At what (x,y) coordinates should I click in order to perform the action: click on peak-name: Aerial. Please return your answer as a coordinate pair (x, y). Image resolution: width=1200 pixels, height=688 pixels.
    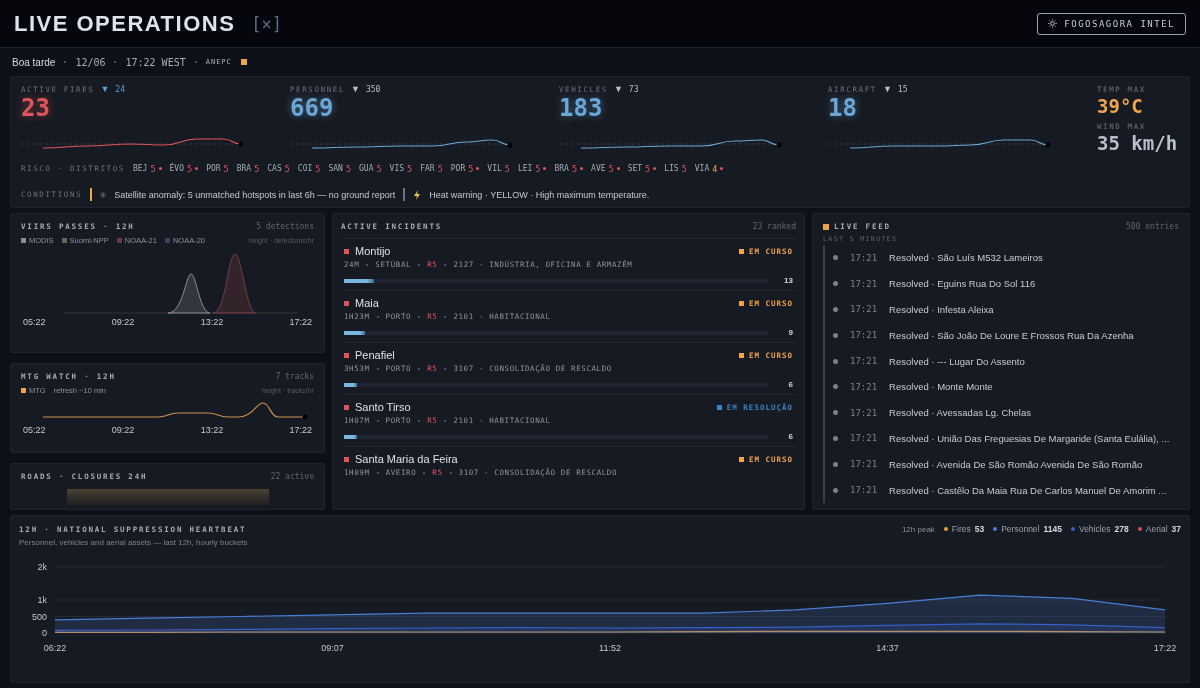
    Looking at the image, I should click on (1156, 529).